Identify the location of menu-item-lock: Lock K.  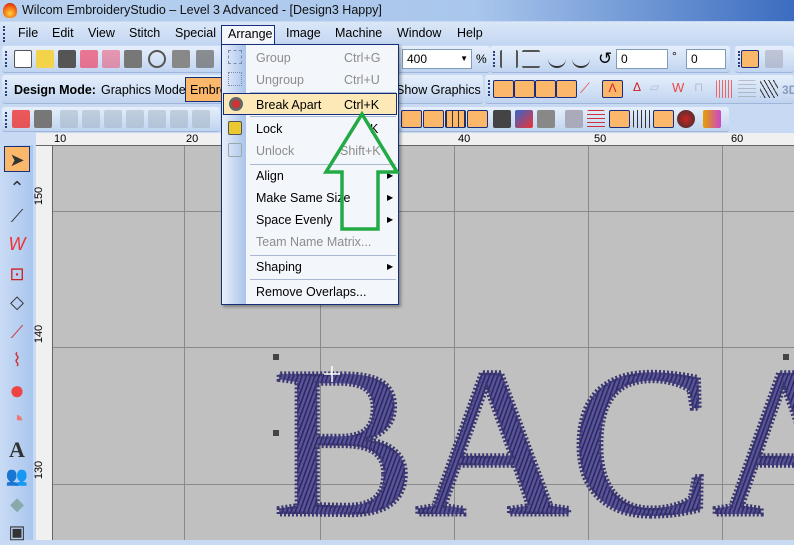
(310, 129).